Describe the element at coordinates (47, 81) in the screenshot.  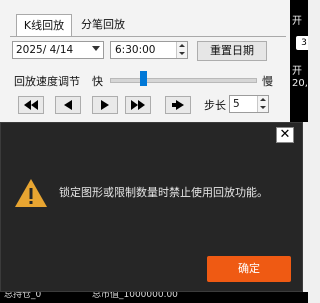
I see `speed-label: 回放速度调节` at that location.